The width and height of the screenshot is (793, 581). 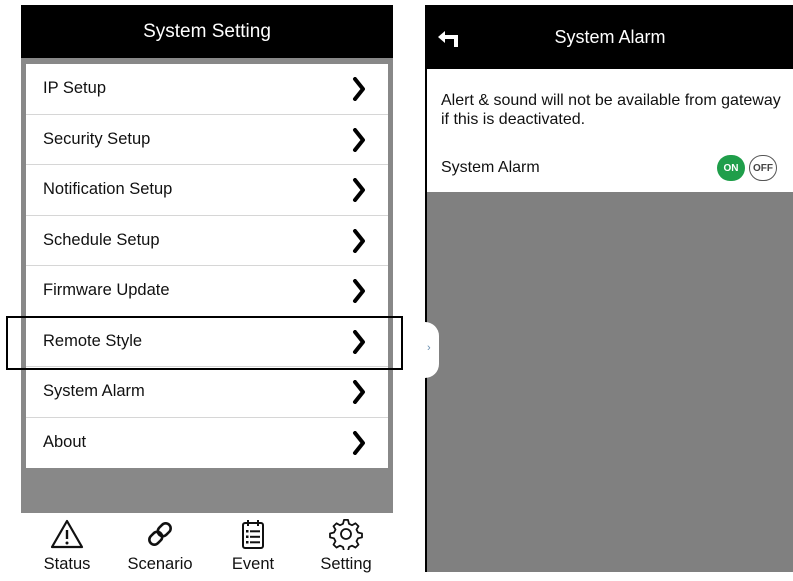 What do you see at coordinates (204, 343) in the screenshot?
I see `highlight-box` at bounding box center [204, 343].